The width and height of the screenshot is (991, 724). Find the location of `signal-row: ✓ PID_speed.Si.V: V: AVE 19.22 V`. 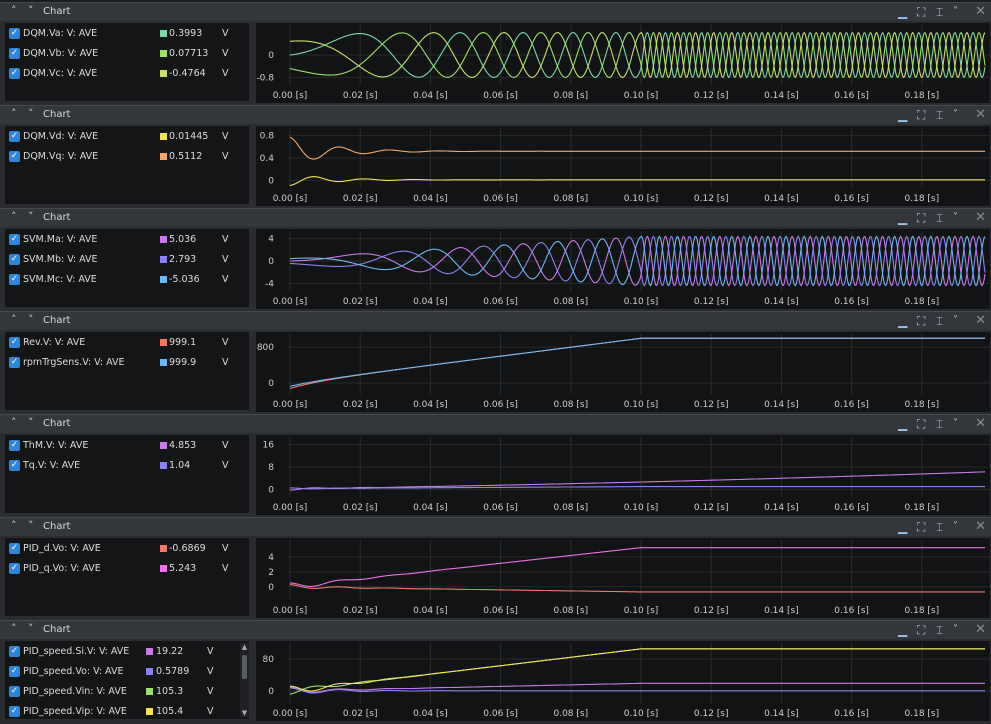

signal-row: ✓ PID_speed.Si.V: V: AVE 19.22 V is located at coordinates (127, 652).